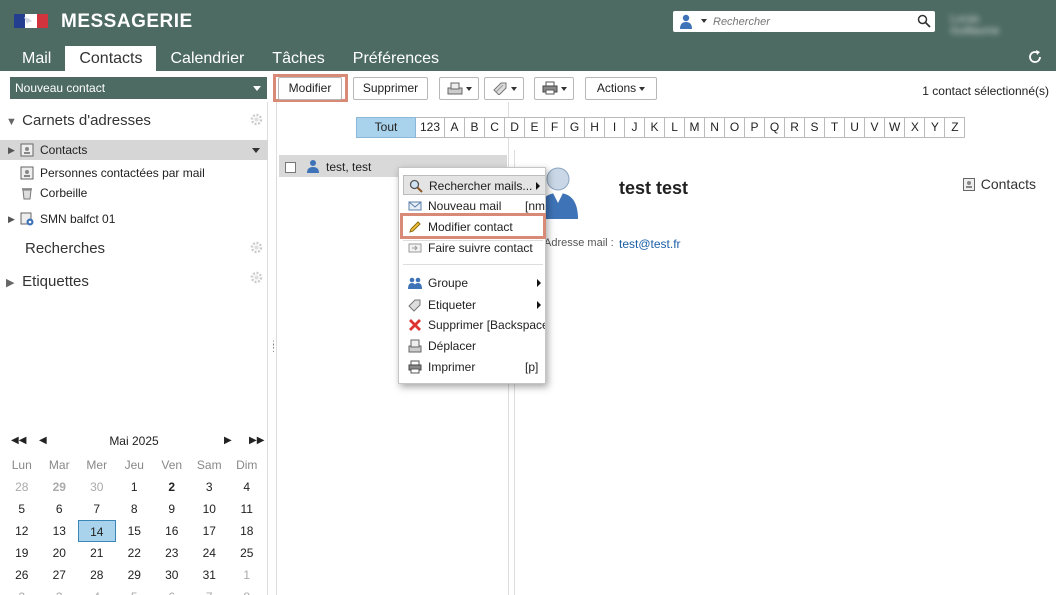 The height and width of the screenshot is (595, 1056). What do you see at coordinates (111, 58) in the screenshot?
I see `tab-contacts: Contacts` at bounding box center [111, 58].